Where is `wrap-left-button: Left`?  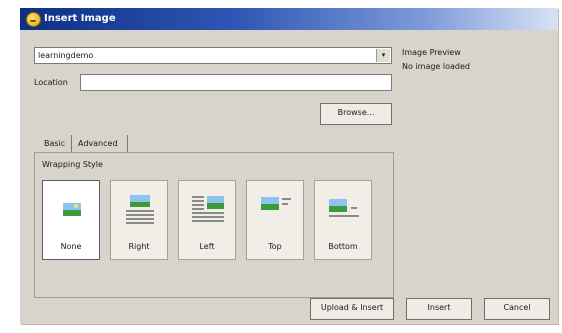
wrap-left-button: Left is located at coordinates (207, 220).